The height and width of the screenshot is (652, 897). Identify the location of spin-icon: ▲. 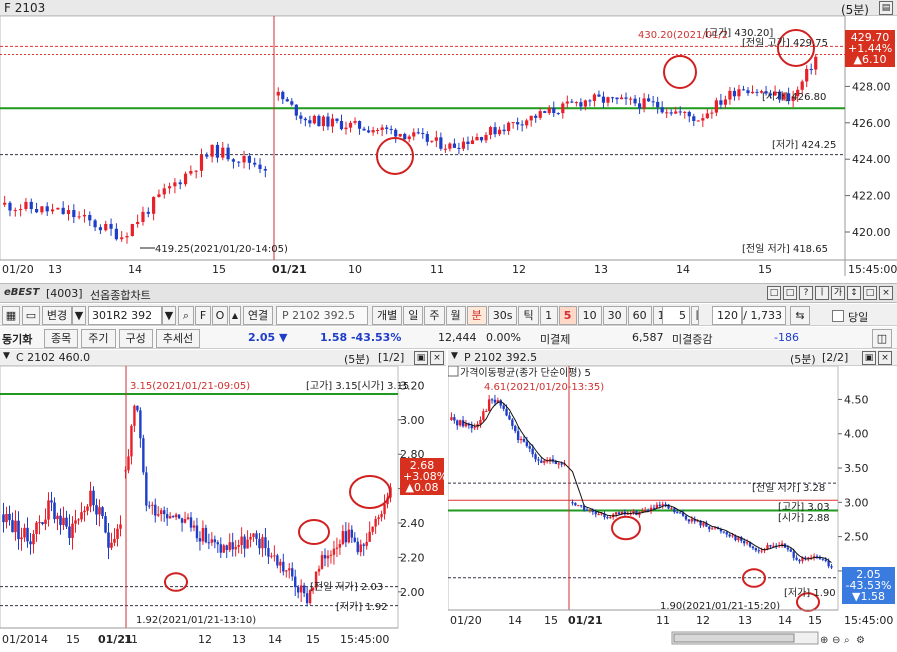
(235, 315).